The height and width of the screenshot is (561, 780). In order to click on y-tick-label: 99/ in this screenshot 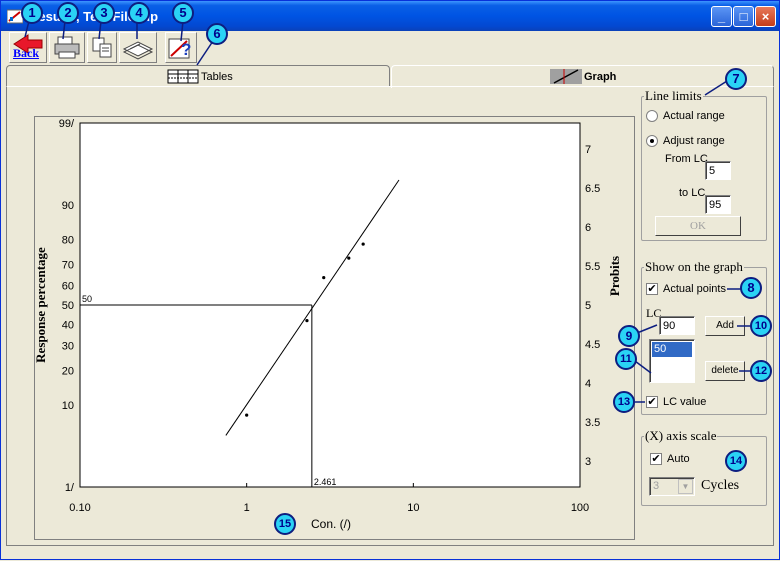, I will do `click(67, 124)`.